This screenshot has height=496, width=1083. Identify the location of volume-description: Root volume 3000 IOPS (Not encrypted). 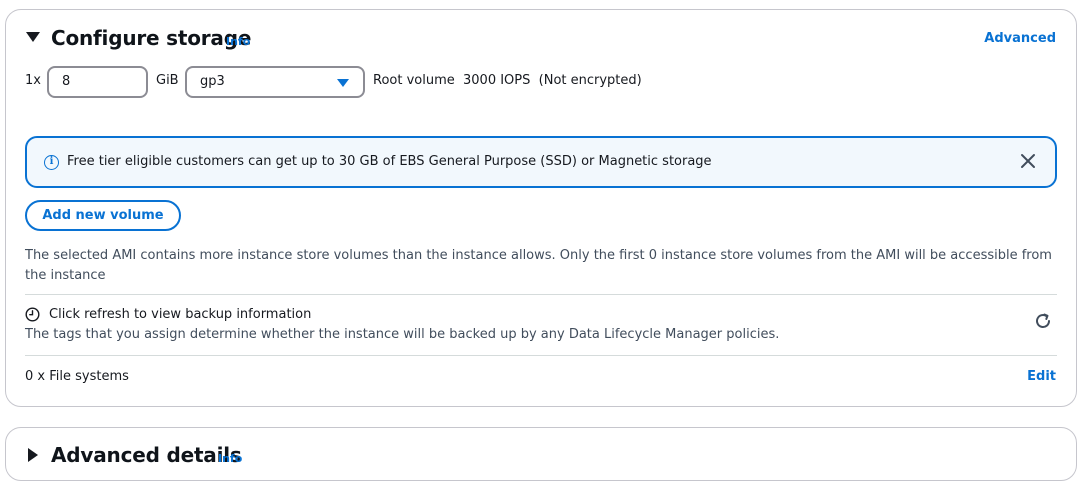
(507, 80).